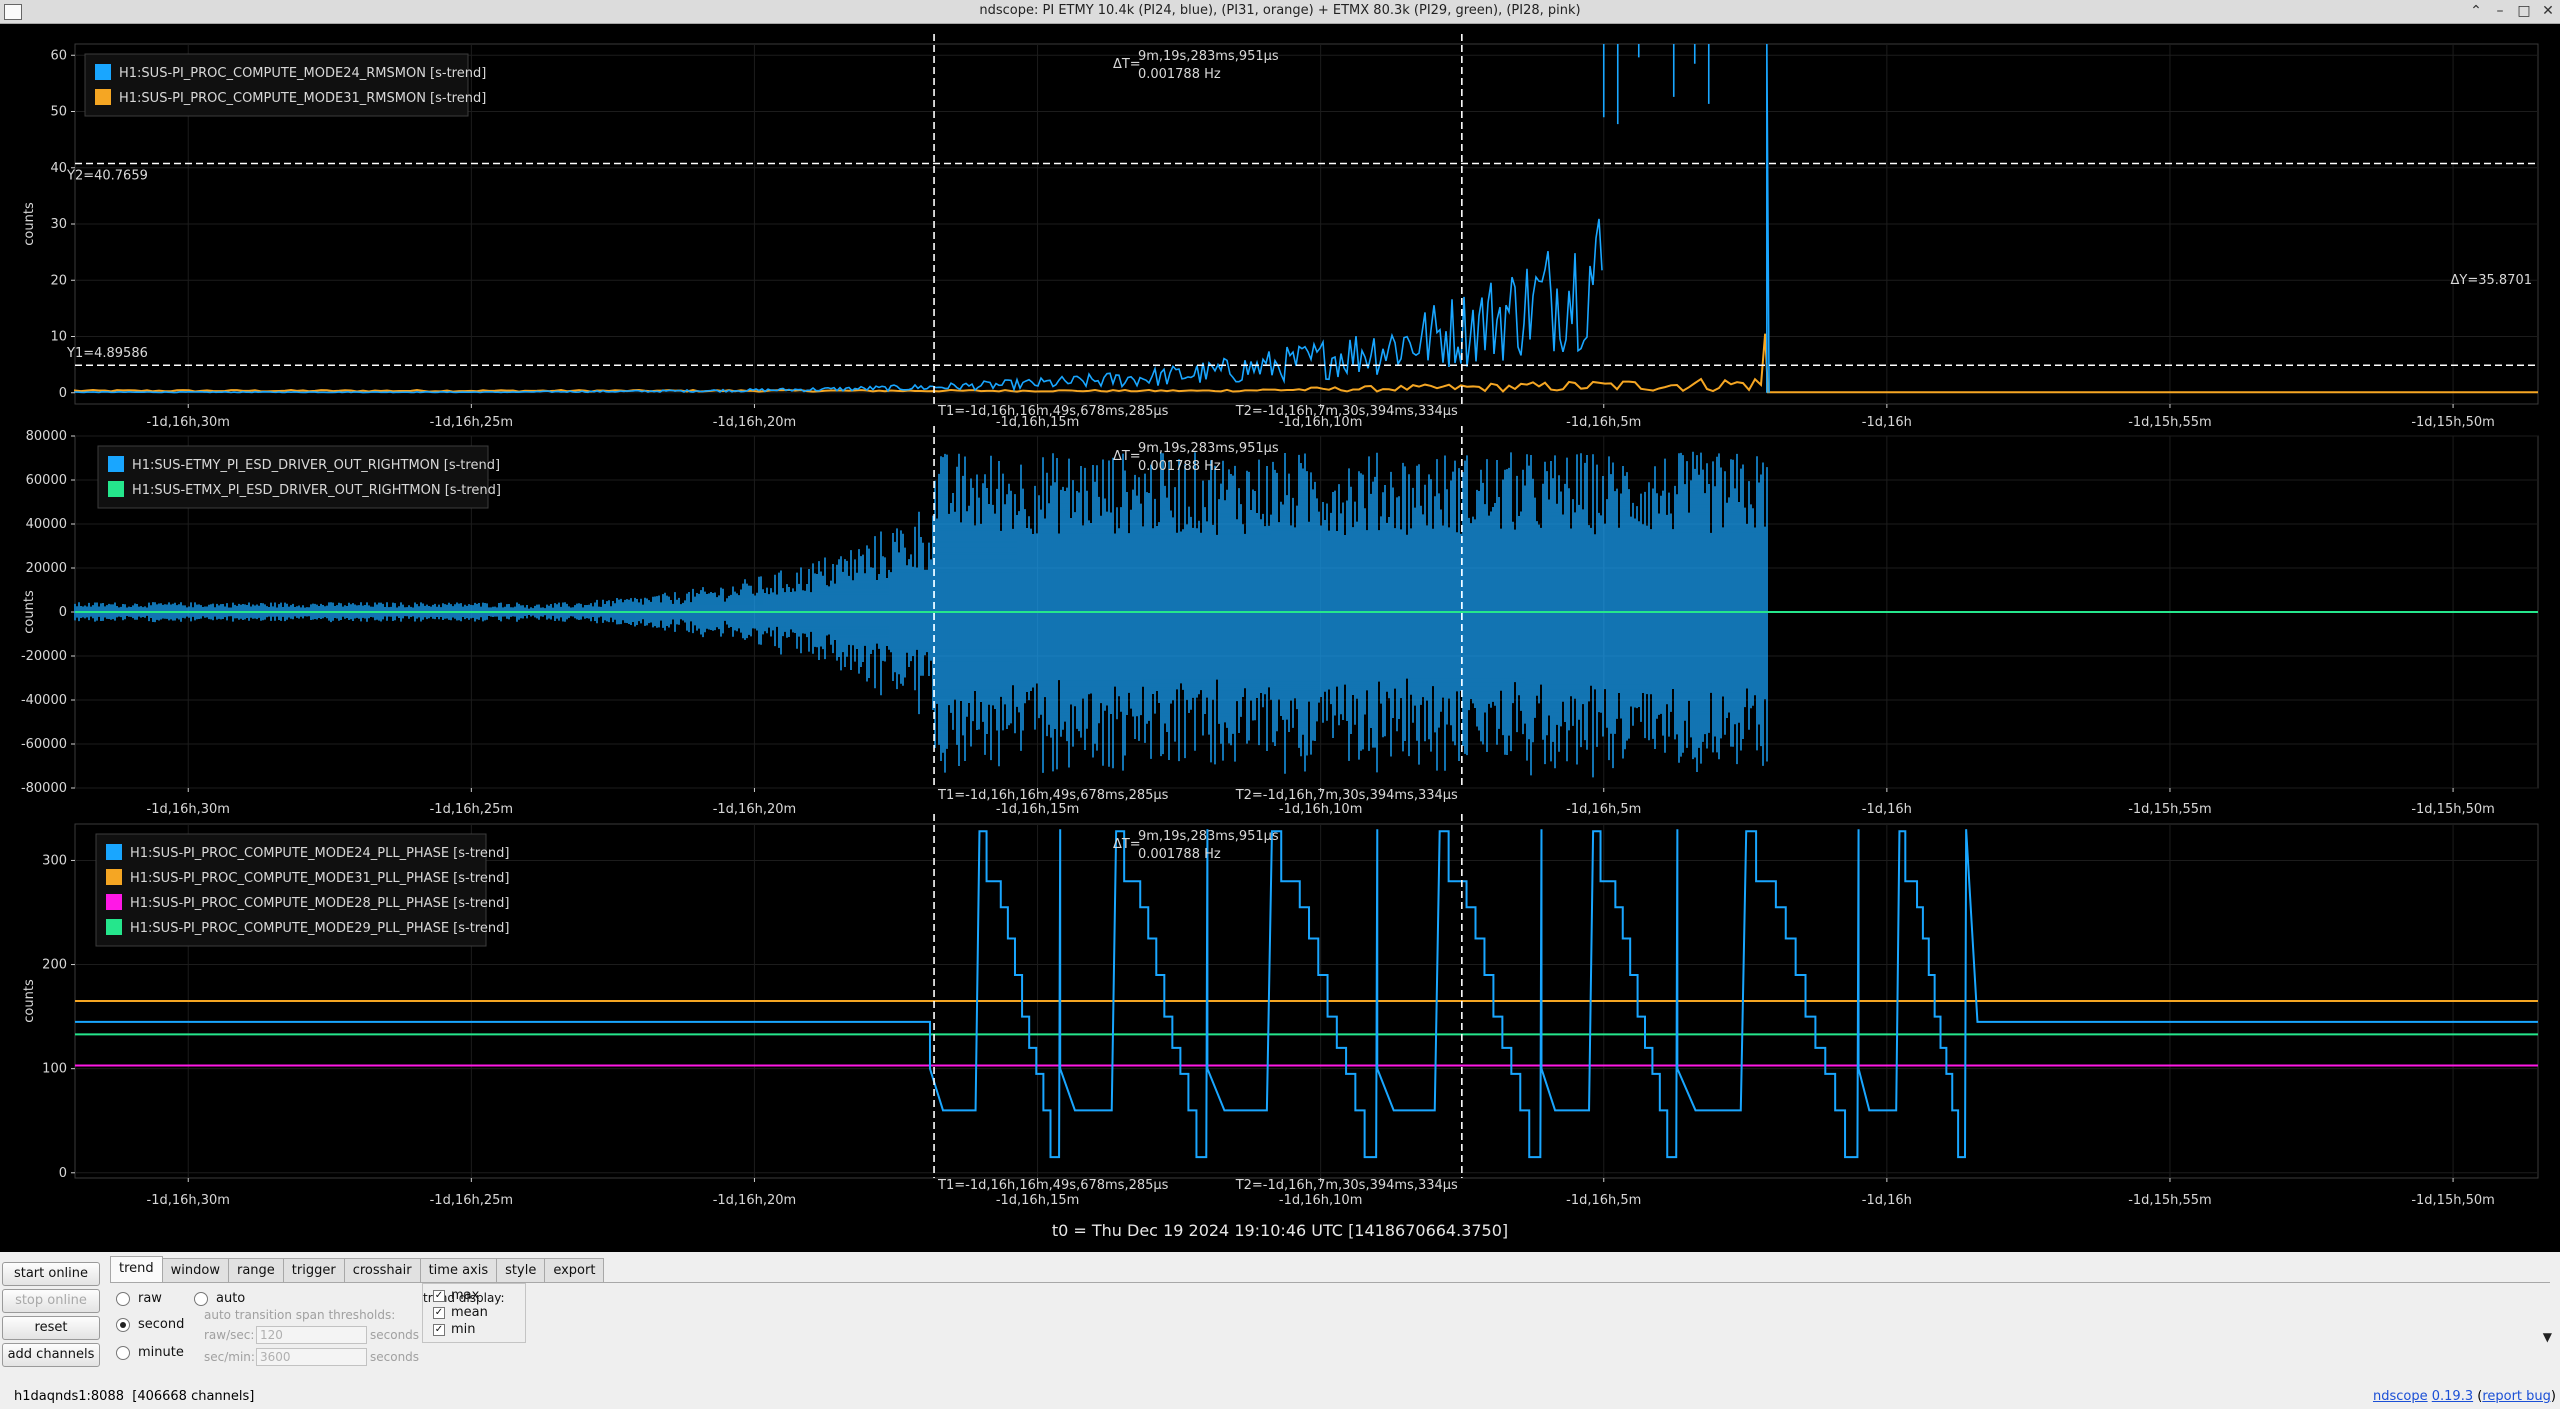 This screenshot has height=1409, width=2560. I want to click on y-tick-label: 20000, so click(46, 568).